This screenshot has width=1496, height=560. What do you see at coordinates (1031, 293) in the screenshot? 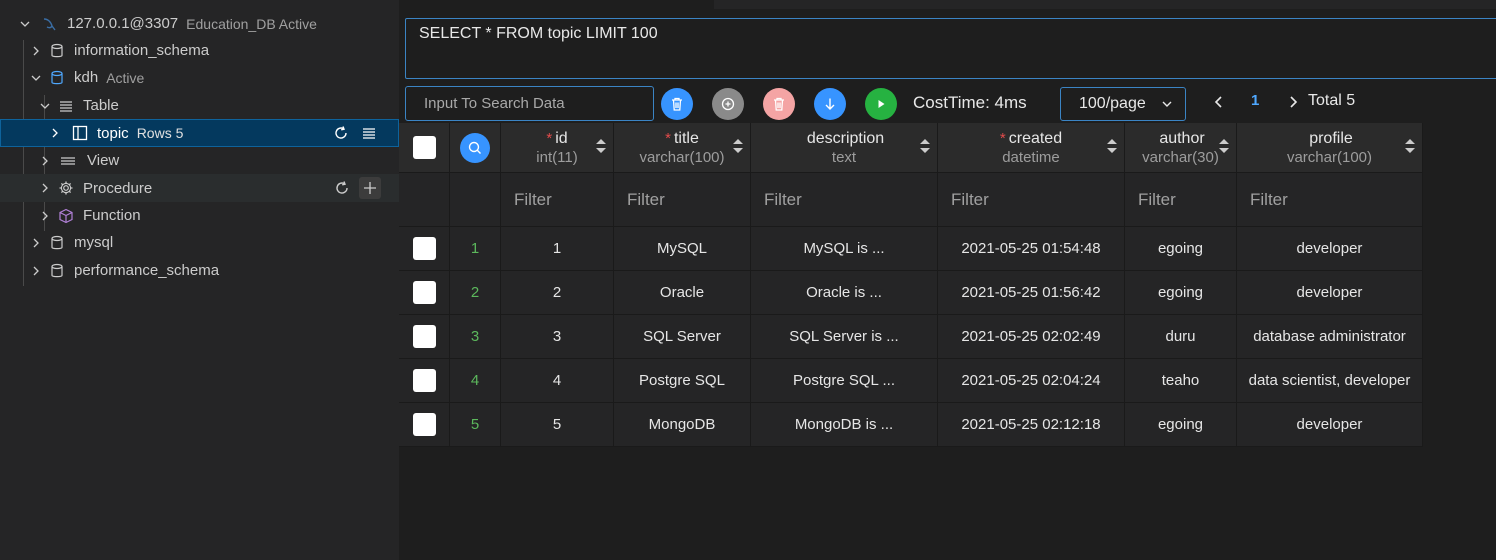
I see `table-cell-created: 2021-05-25 01:56:42` at bounding box center [1031, 293].